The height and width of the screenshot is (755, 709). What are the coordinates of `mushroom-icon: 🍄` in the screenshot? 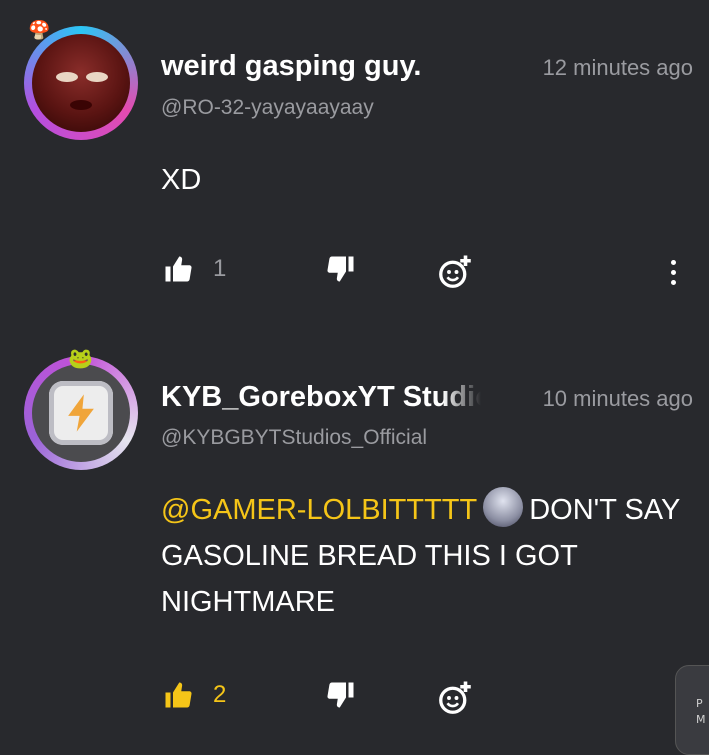 It's located at (39, 30).